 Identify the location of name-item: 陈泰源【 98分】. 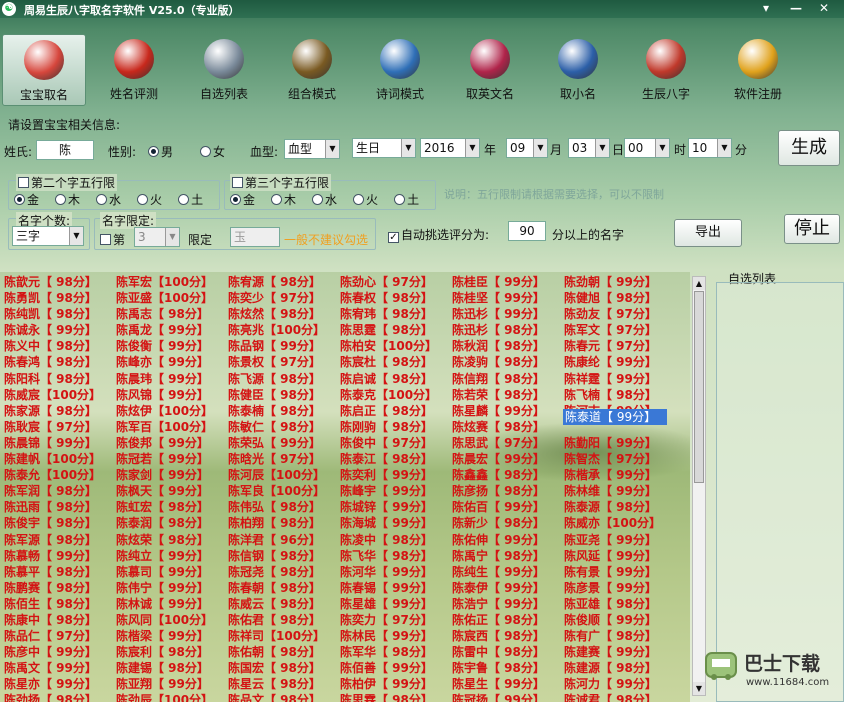
(620, 507).